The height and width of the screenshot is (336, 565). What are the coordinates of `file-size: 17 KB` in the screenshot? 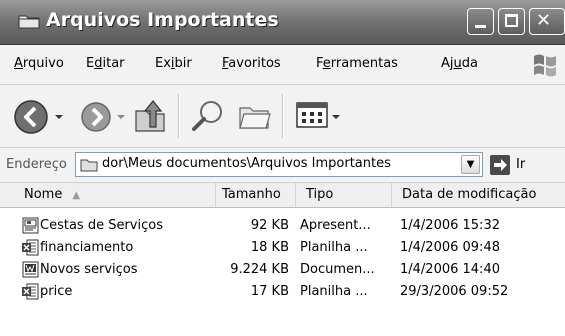 It's located at (269, 291).